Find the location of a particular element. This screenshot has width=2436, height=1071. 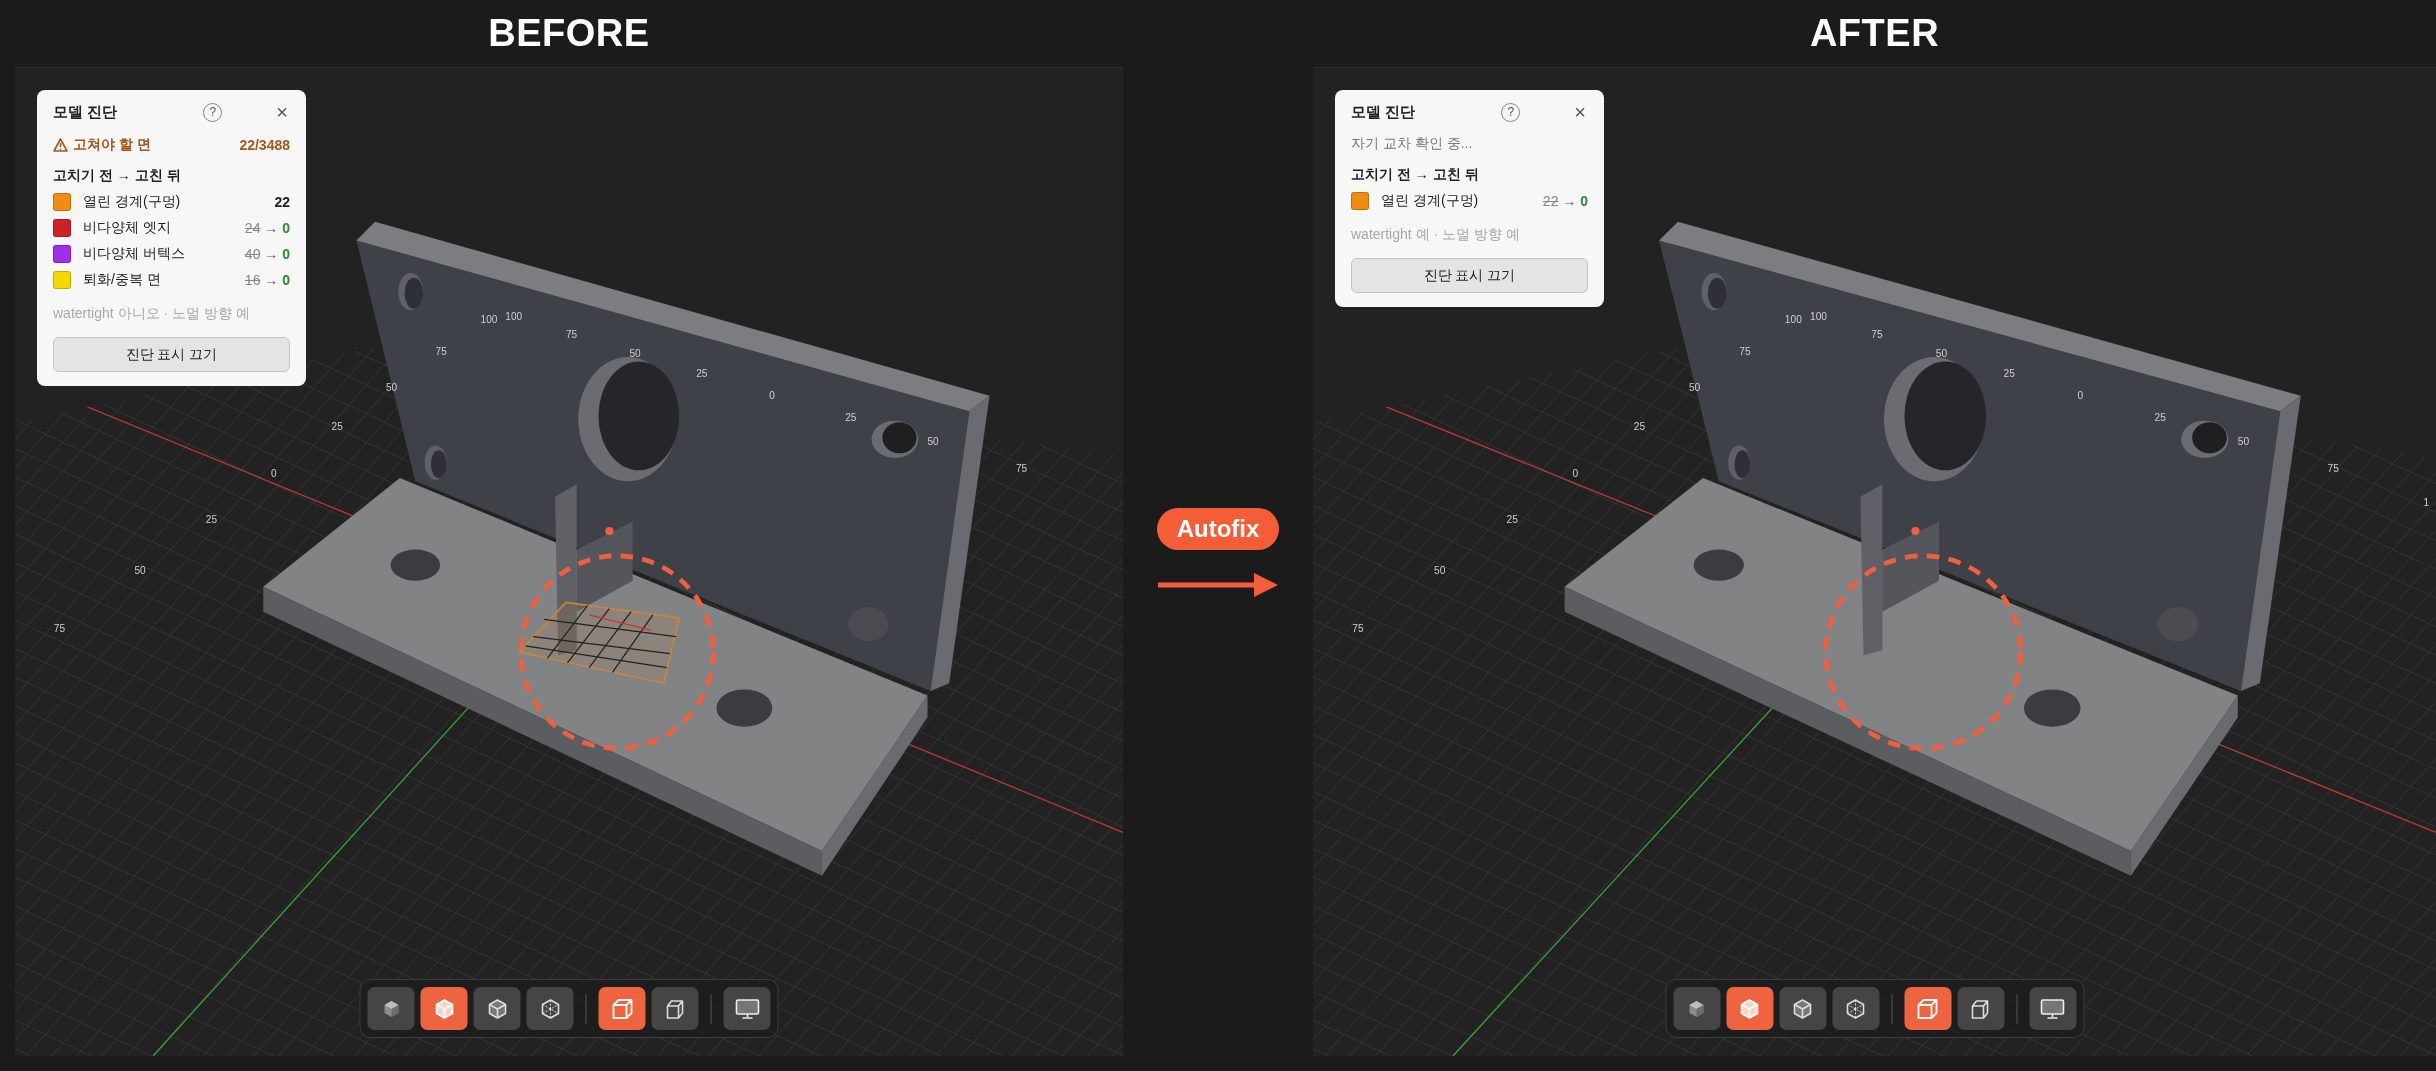

warning-label: 고쳐야 할 면 is located at coordinates (112, 145).